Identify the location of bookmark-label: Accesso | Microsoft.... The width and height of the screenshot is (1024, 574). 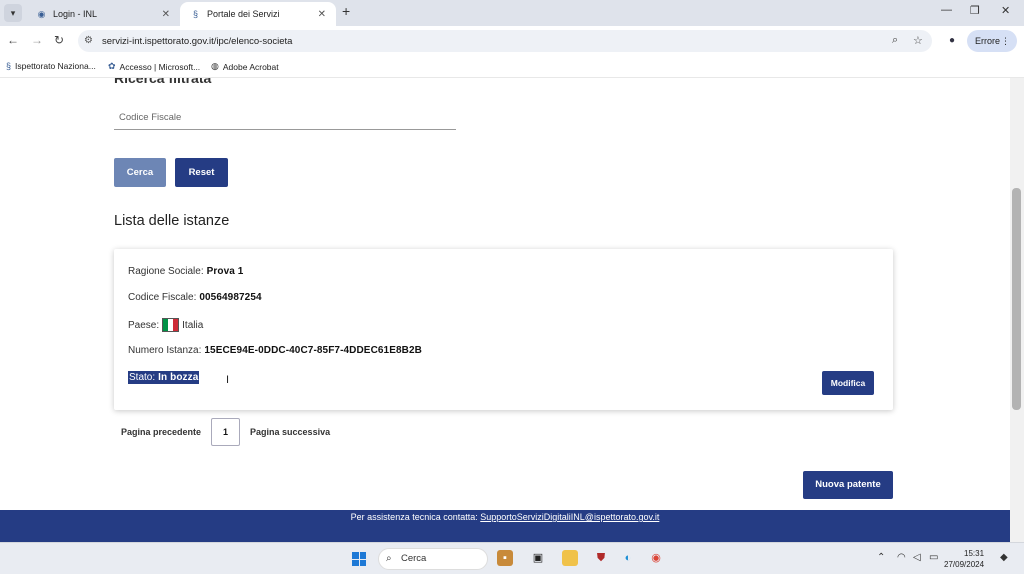
(160, 66).